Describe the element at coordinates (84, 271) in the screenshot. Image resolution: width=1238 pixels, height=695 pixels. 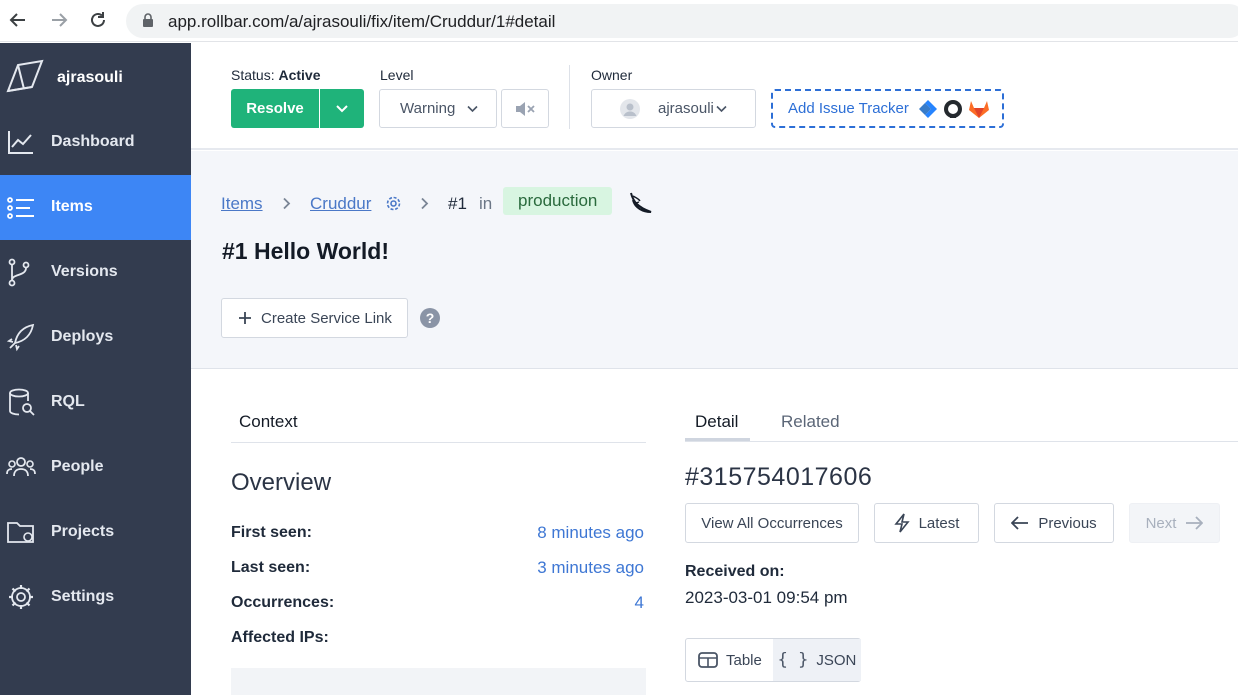
I see `sidebar-item-label: Versions` at that location.